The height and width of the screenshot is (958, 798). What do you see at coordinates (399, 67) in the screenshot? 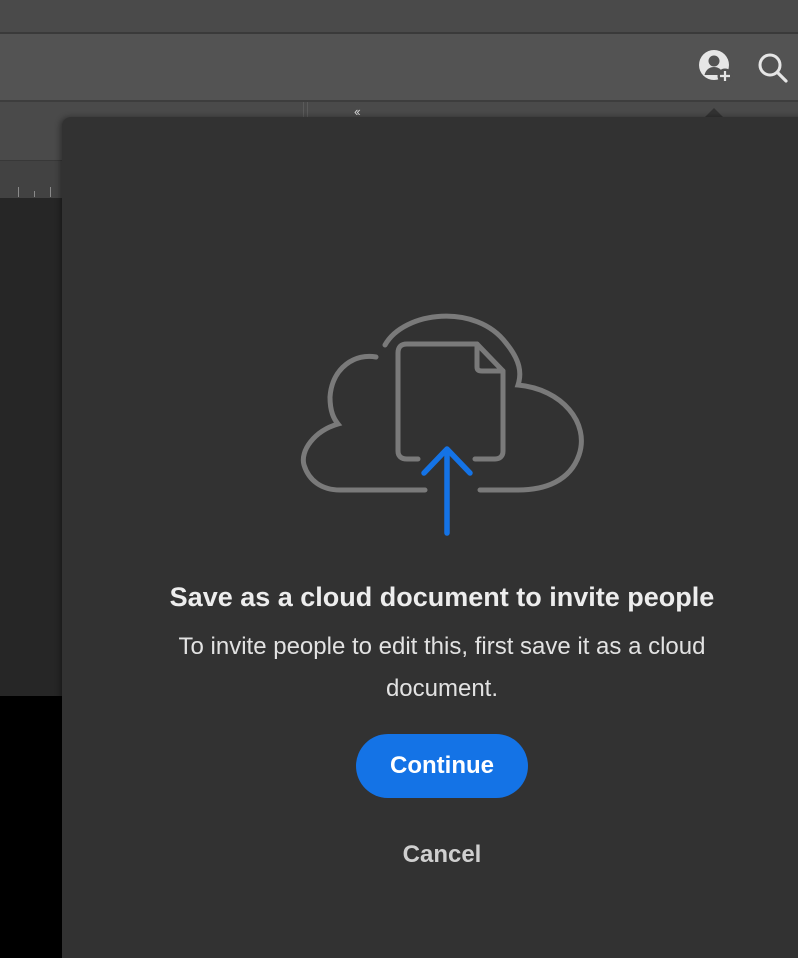
I see `app-toolbar` at bounding box center [399, 67].